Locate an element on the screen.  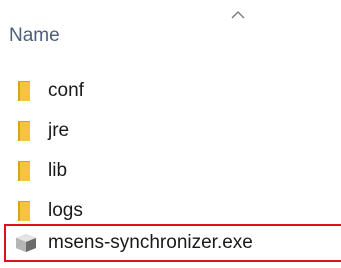
file-name: conf is located at coordinates (66, 90).